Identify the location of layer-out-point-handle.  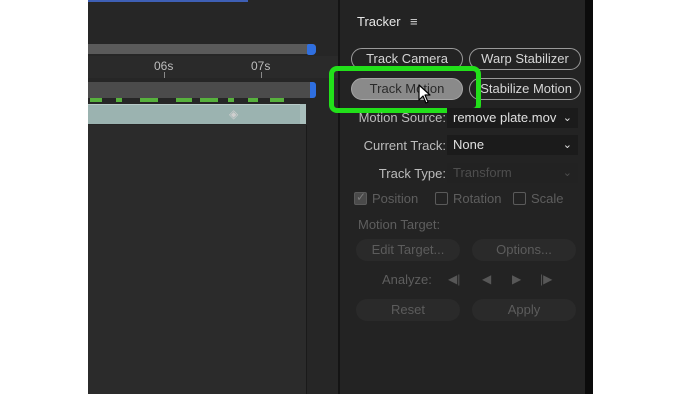
(313, 90).